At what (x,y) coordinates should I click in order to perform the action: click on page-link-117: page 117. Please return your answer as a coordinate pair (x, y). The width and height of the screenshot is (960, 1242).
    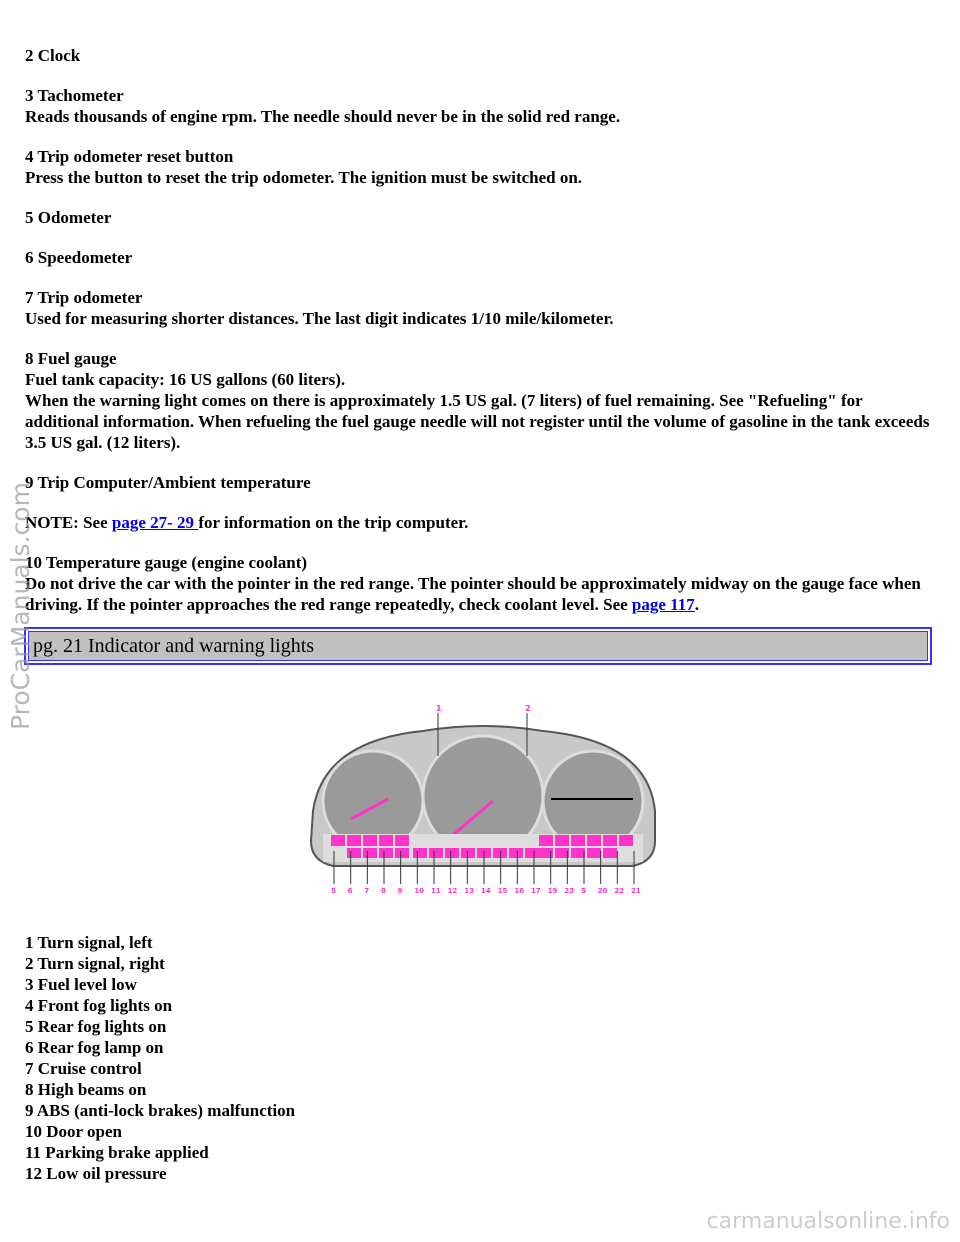
    Looking at the image, I should click on (663, 604).